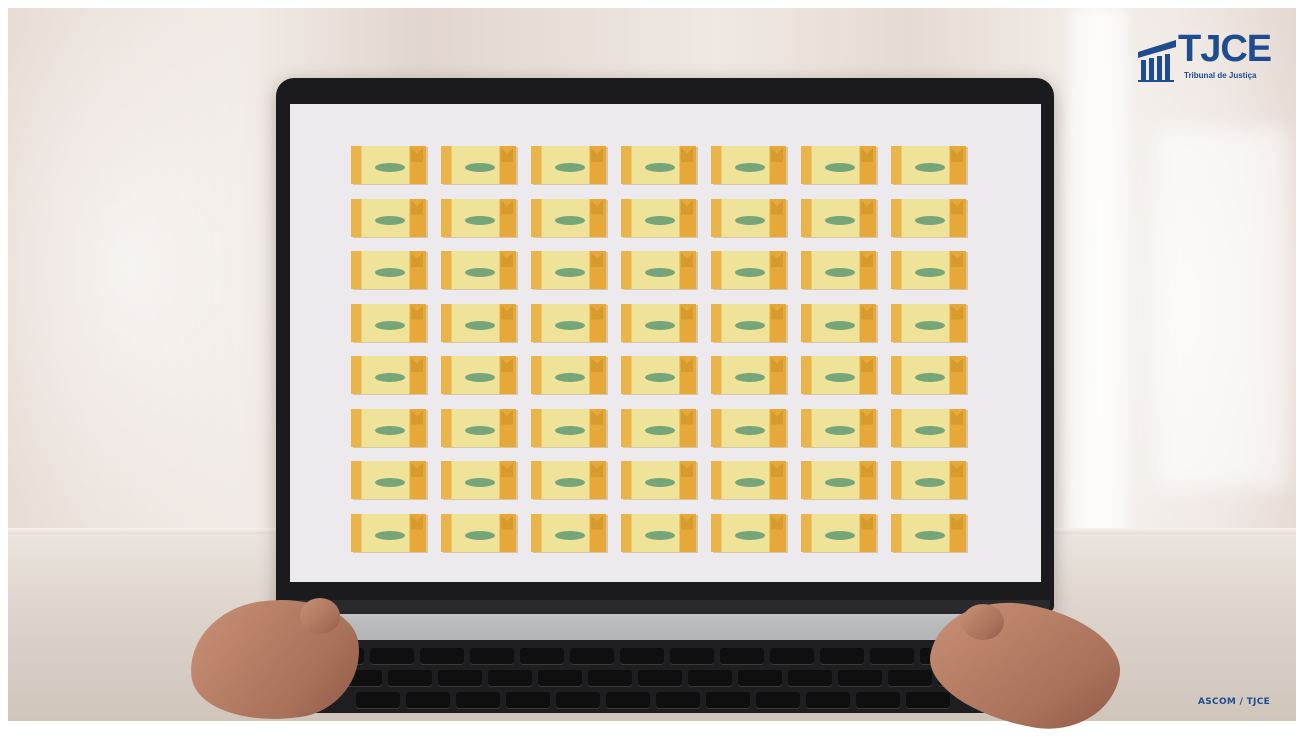 The width and height of the screenshot is (1304, 741). What do you see at coordinates (665, 607) in the screenshot?
I see `laptop-hinge` at bounding box center [665, 607].